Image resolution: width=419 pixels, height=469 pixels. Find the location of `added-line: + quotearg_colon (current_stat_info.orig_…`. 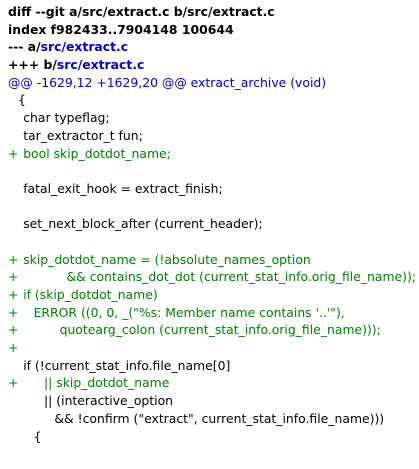

added-line: + quotearg_colon (current_stat_info.orig_… is located at coordinates (212, 330).